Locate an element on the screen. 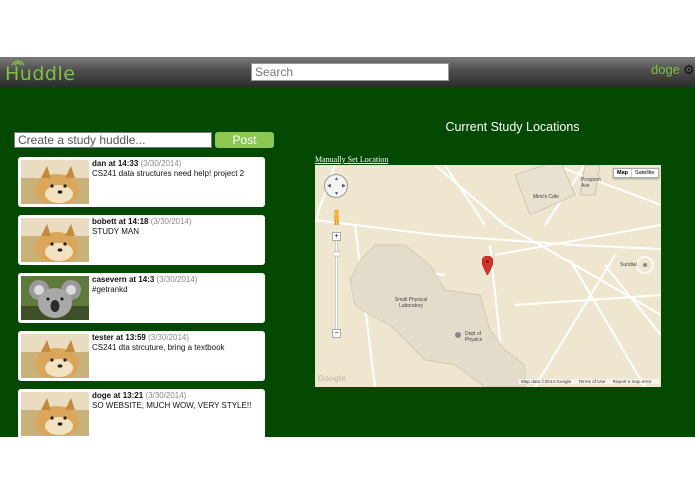  create-huddle-input is located at coordinates (113, 140).